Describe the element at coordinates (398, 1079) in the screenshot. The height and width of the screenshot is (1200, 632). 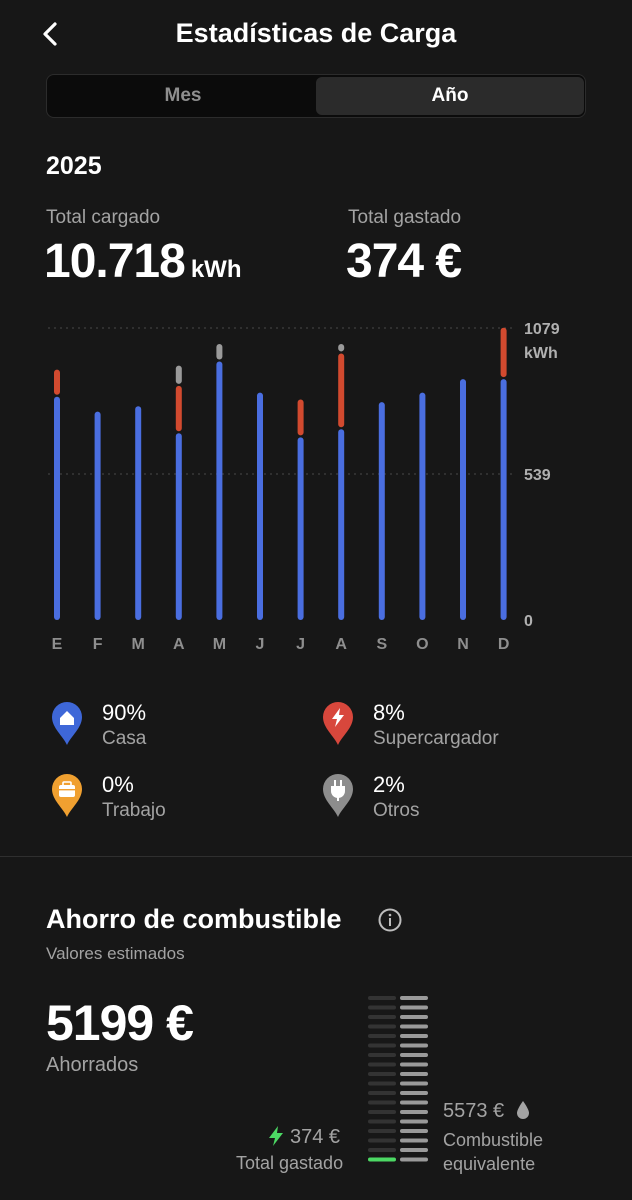
I see `fuel-comparison-bars` at that location.